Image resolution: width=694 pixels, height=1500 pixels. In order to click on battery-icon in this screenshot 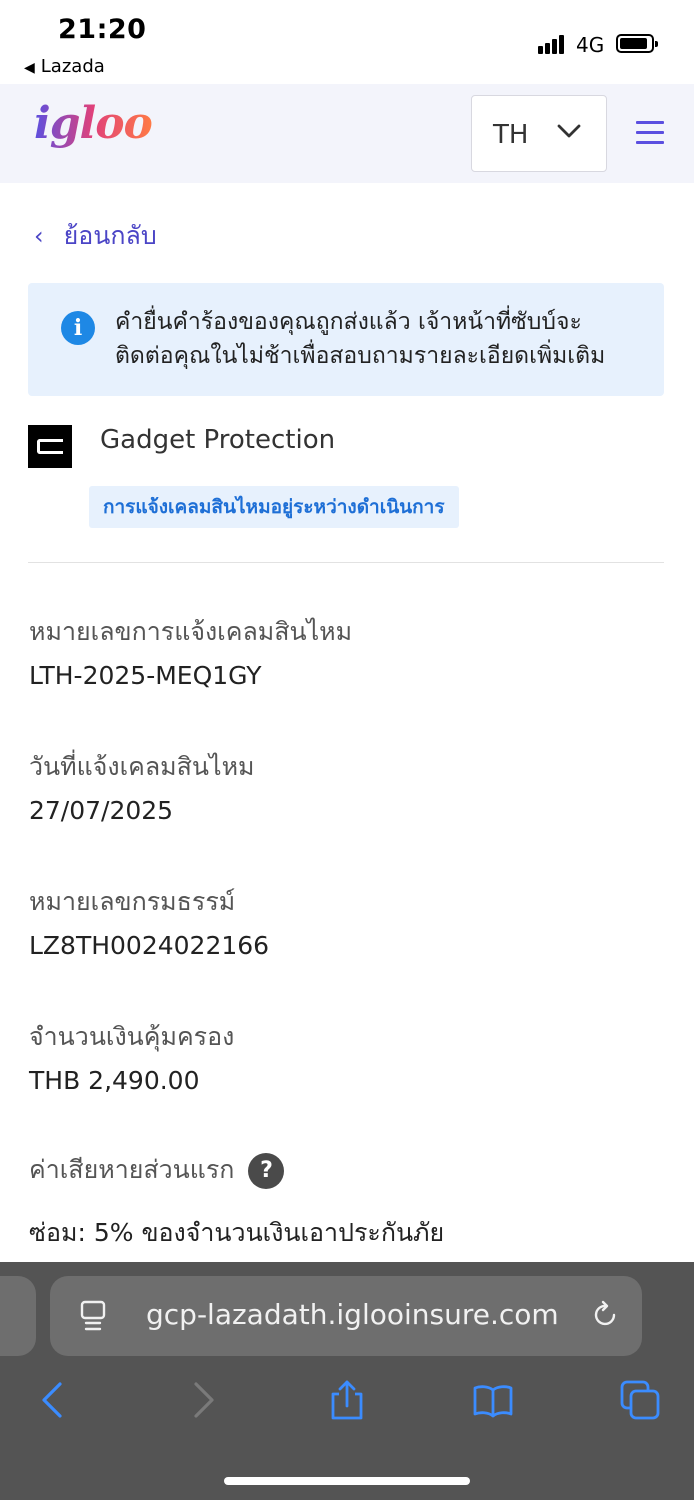, I will do `click(637, 43)`.